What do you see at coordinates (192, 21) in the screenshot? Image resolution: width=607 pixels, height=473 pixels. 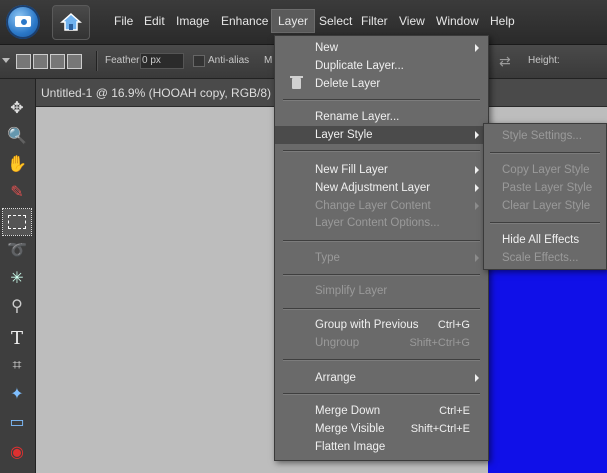 I see `menu-image: Image` at bounding box center [192, 21].